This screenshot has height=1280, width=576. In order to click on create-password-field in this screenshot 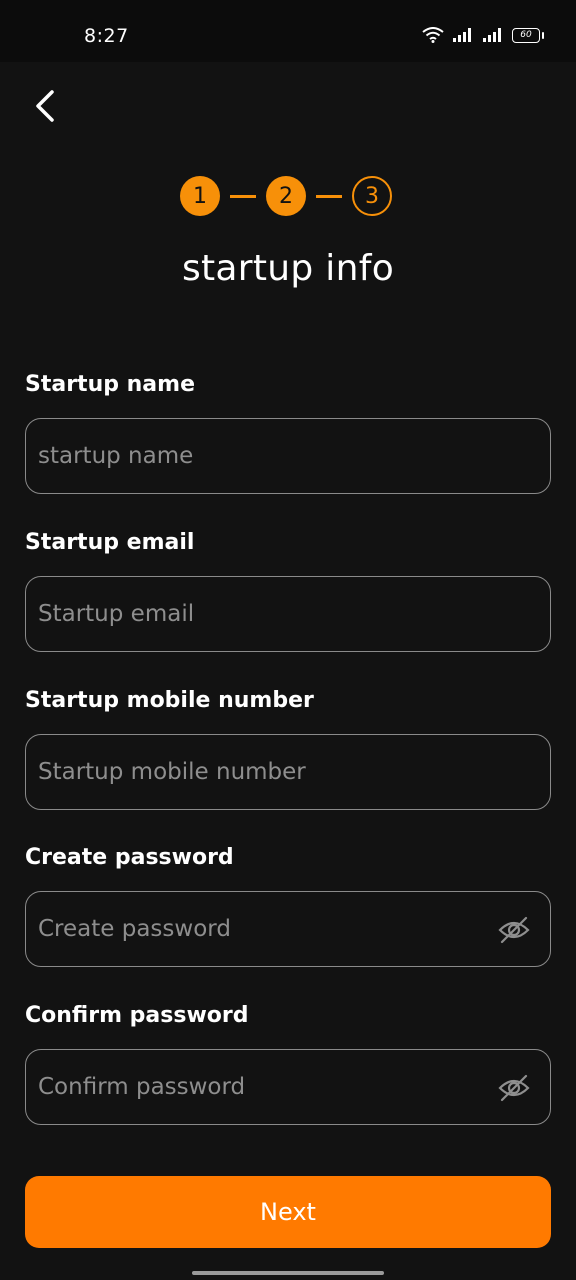, I will do `click(288, 929)`.